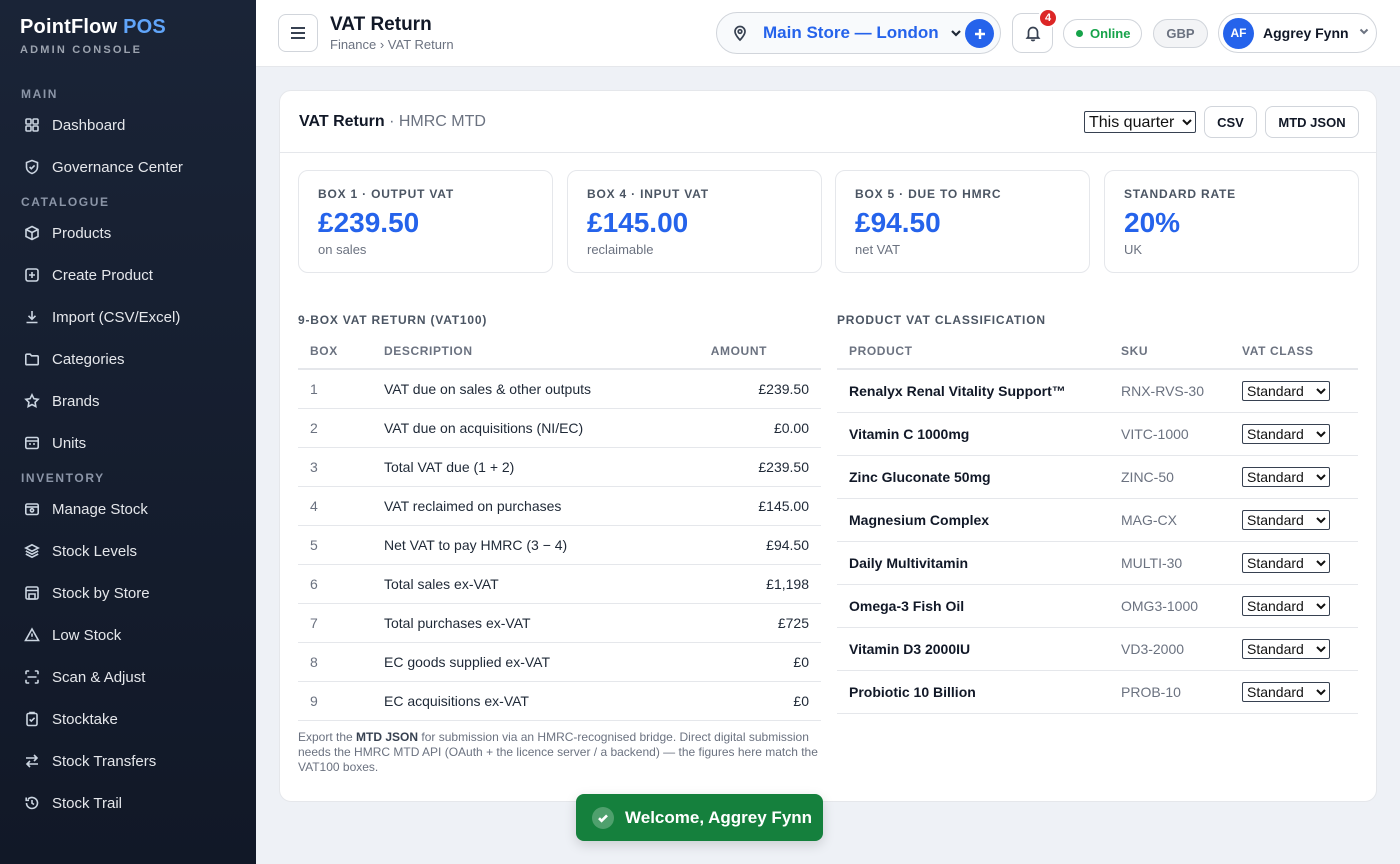  Describe the element at coordinates (95, 551) in the screenshot. I see `sidebar-item-label: Stock Levels` at that location.